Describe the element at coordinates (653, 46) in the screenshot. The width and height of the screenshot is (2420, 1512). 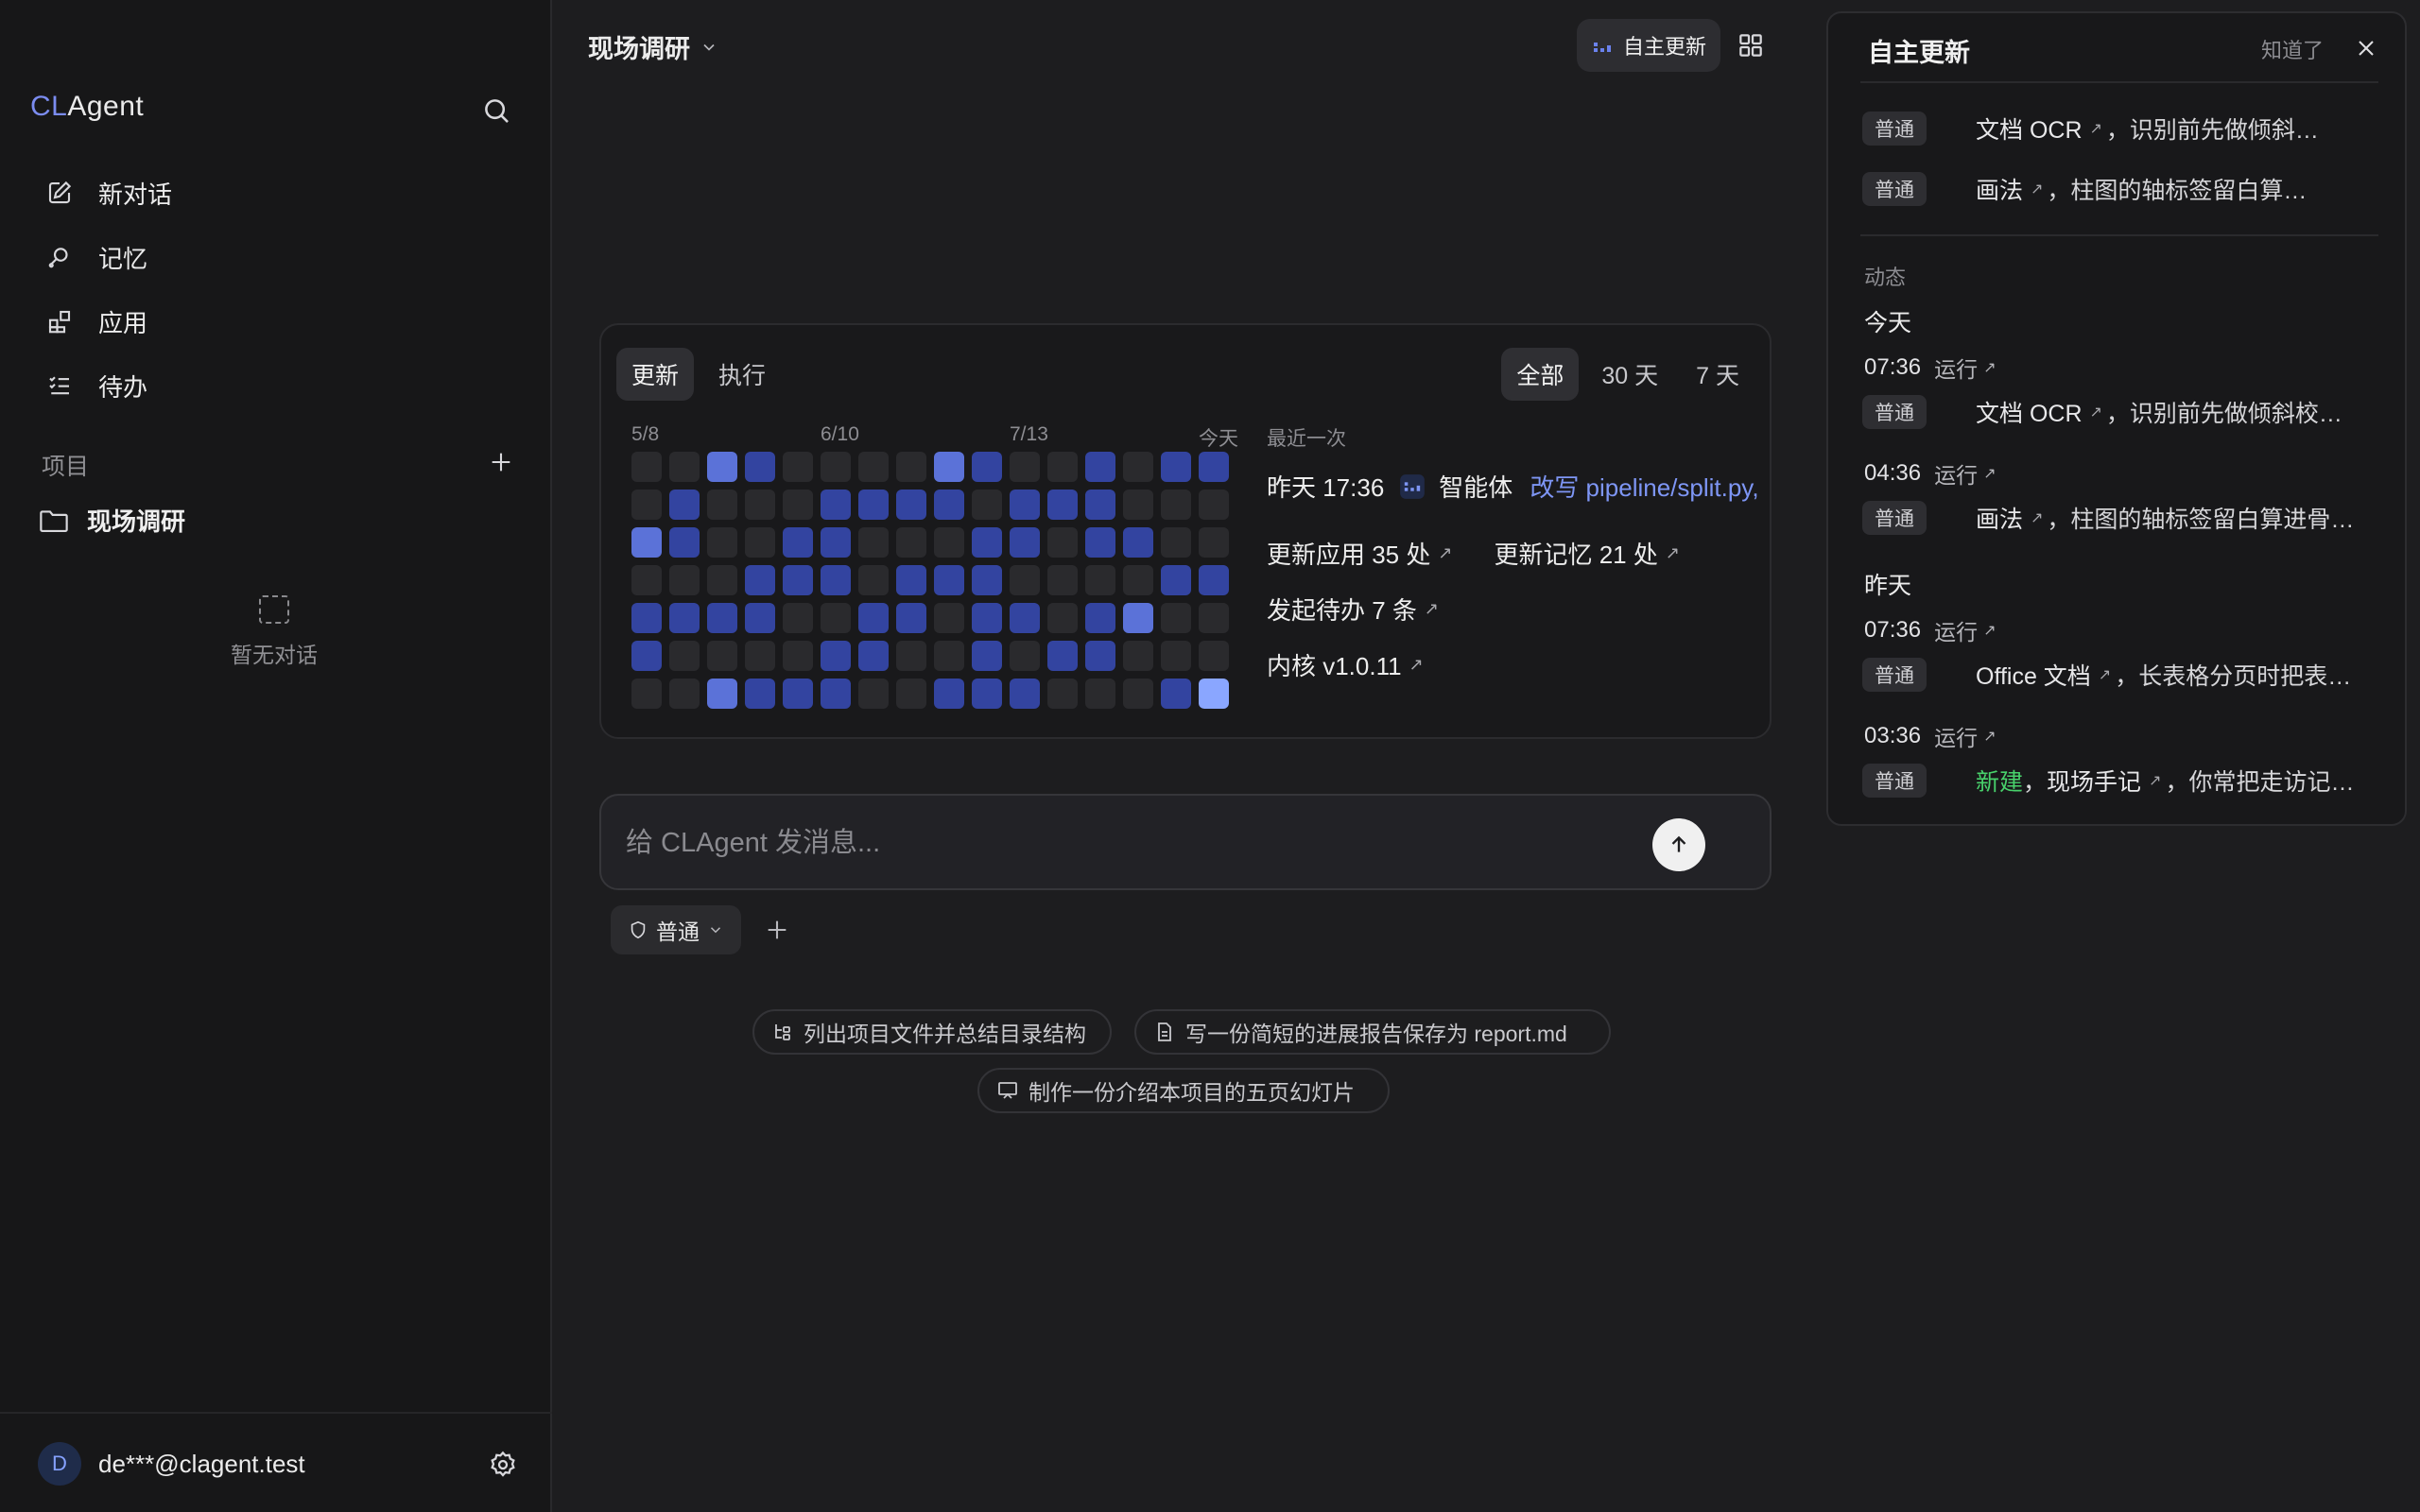
I see `project-title-dropdown: 现场调研` at that location.